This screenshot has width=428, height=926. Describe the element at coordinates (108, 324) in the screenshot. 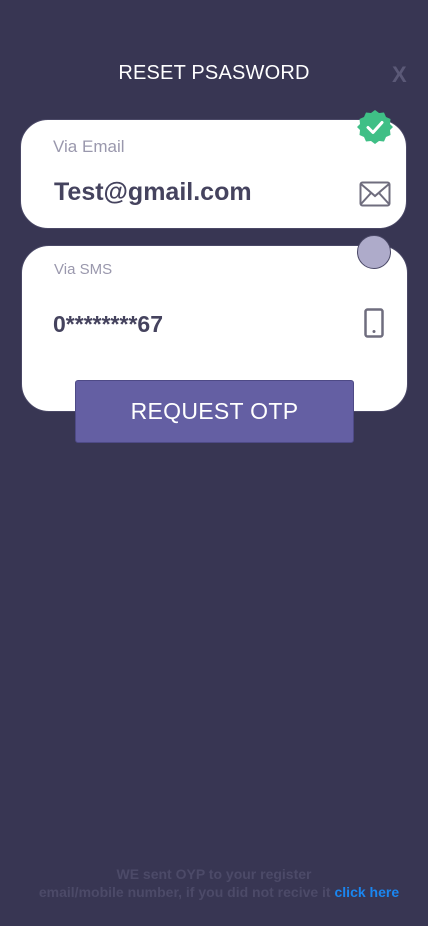

I see `phone-number-value: 0********67` at that location.